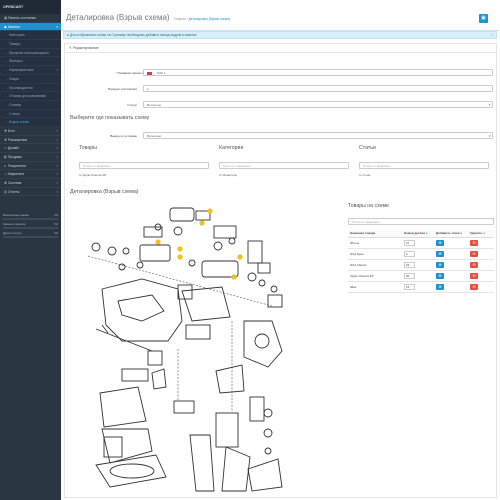 This screenshot has height=500, width=500. Describe the element at coordinates (30, 62) in the screenshot. I see `submenu-item: - Фильтры` at that location.